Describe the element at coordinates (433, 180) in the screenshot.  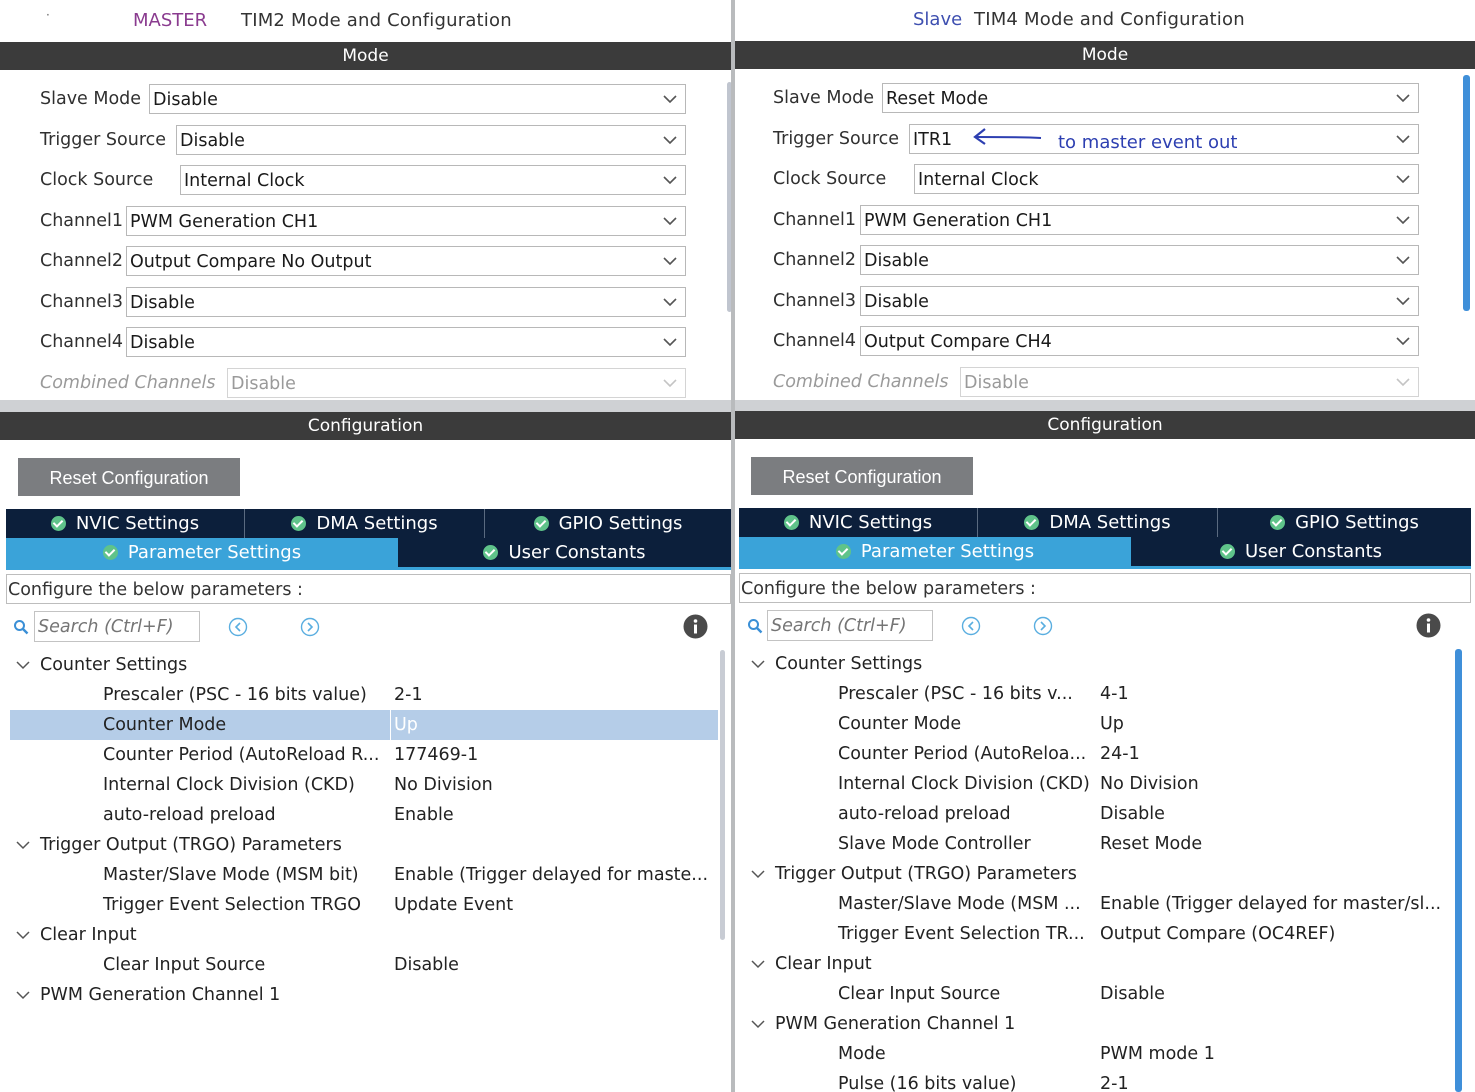
I see `master-clock-source-select: Internal Clock` at that location.